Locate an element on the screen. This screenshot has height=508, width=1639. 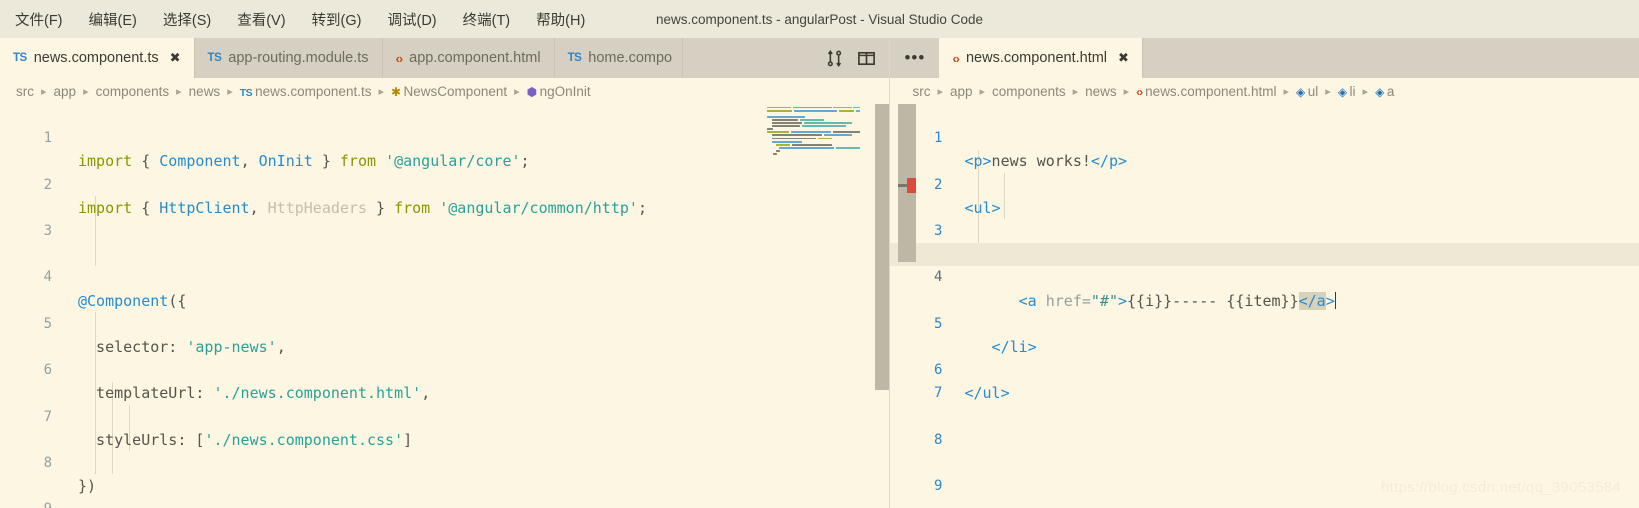
code-line: 2 <ul> is located at coordinates (1264, 183).